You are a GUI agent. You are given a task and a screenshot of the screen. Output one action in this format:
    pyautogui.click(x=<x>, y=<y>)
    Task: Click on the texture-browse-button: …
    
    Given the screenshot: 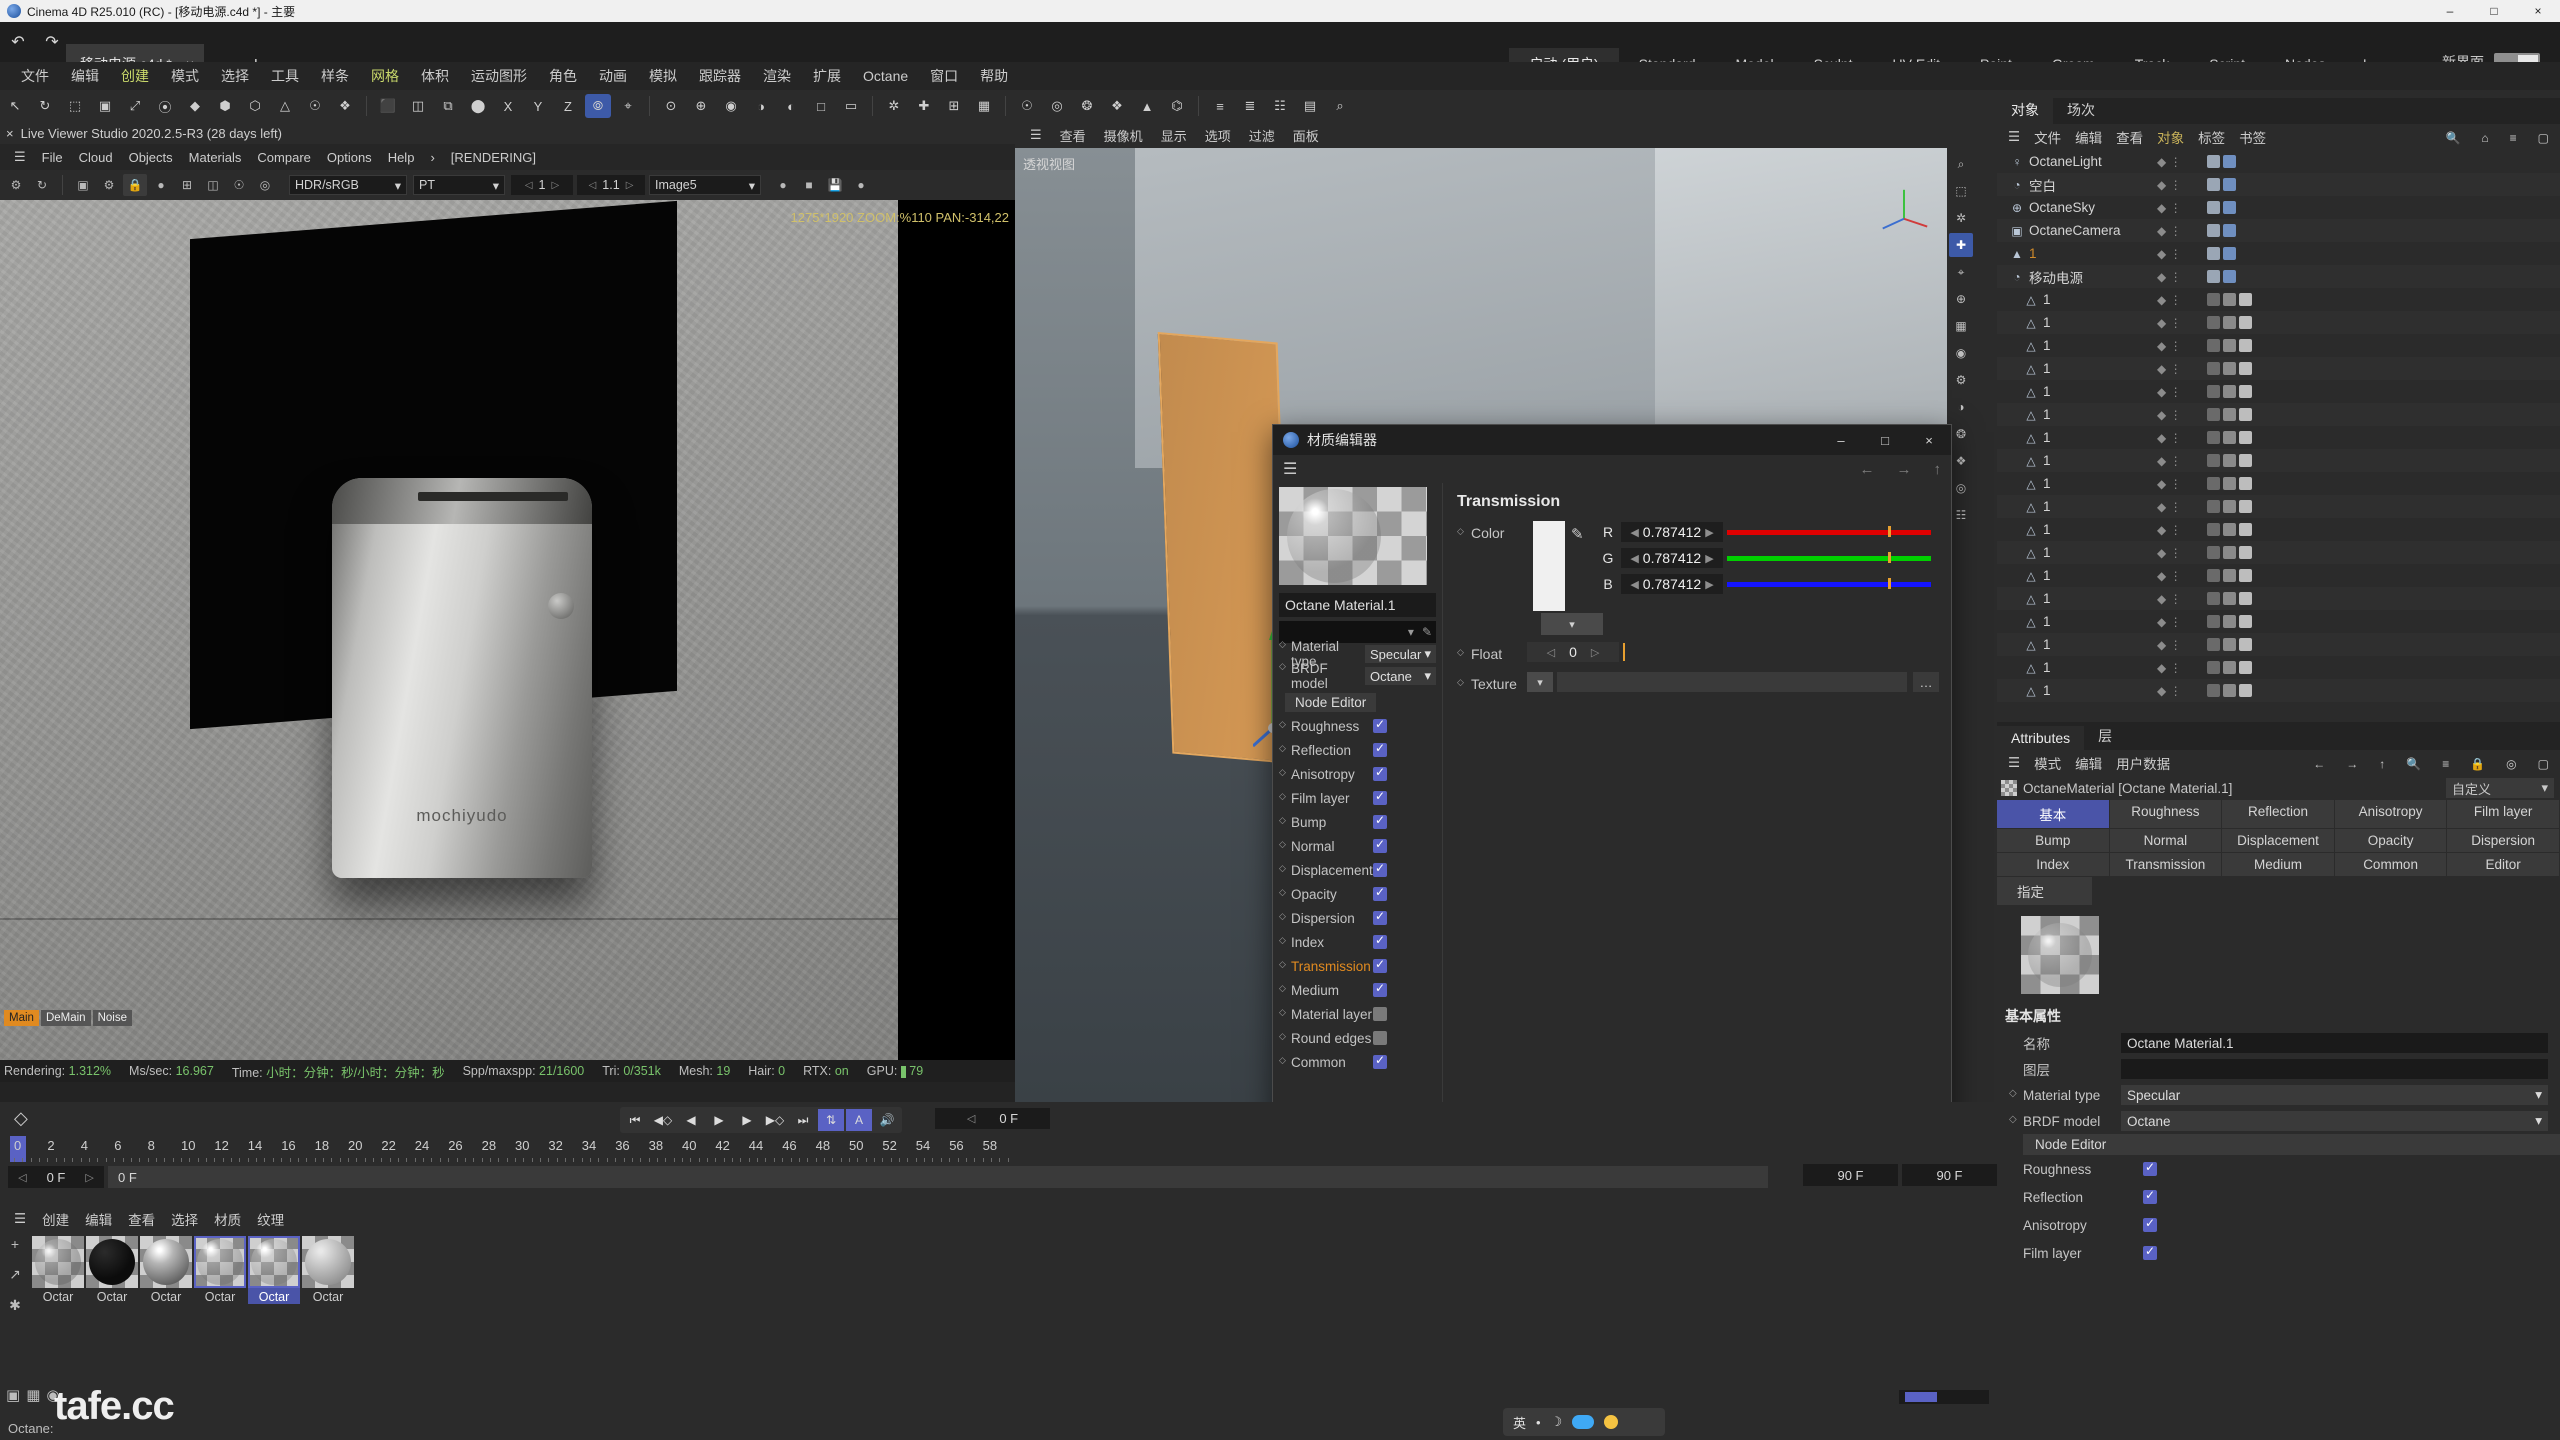 What is the action you would take?
    pyautogui.click(x=1926, y=682)
    